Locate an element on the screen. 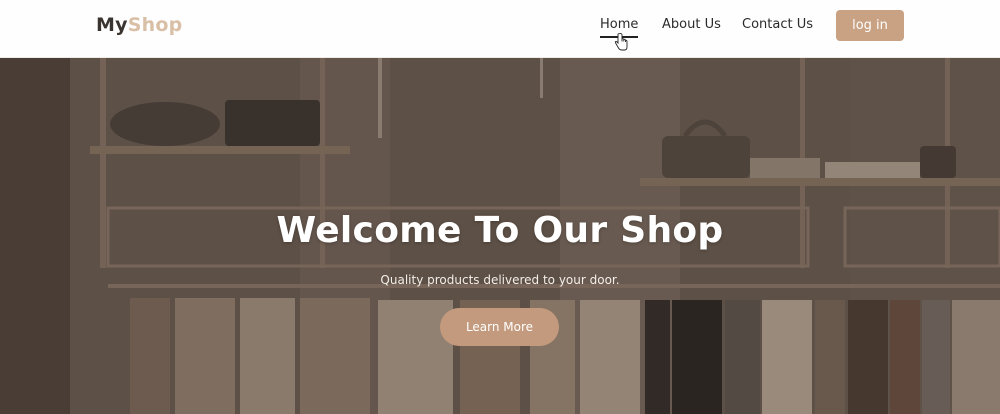 The image size is (1000, 414). learn-more-button: Learn More is located at coordinates (499, 327).